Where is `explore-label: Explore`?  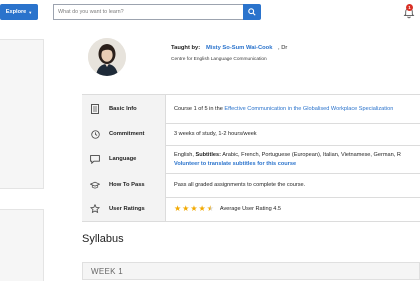
explore-label: Explore is located at coordinates (16, 12).